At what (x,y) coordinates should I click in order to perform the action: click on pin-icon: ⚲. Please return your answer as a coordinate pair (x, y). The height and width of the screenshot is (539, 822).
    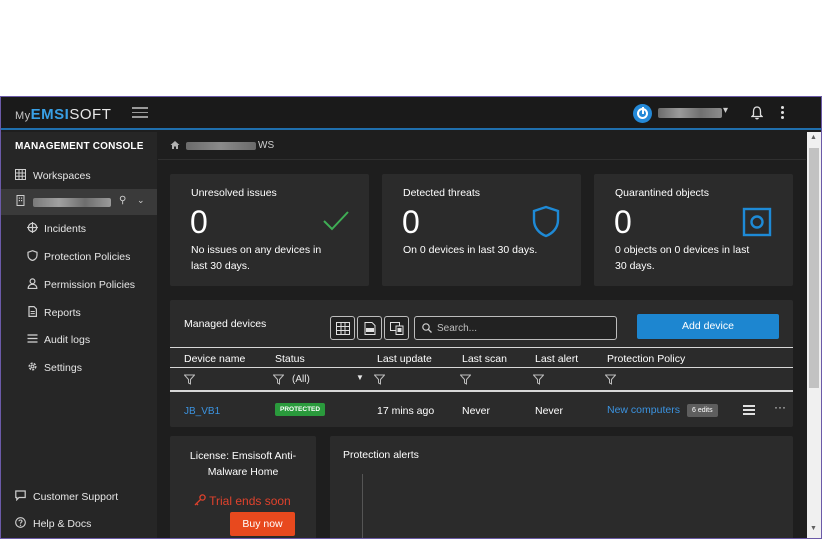
    Looking at the image, I should click on (122, 200).